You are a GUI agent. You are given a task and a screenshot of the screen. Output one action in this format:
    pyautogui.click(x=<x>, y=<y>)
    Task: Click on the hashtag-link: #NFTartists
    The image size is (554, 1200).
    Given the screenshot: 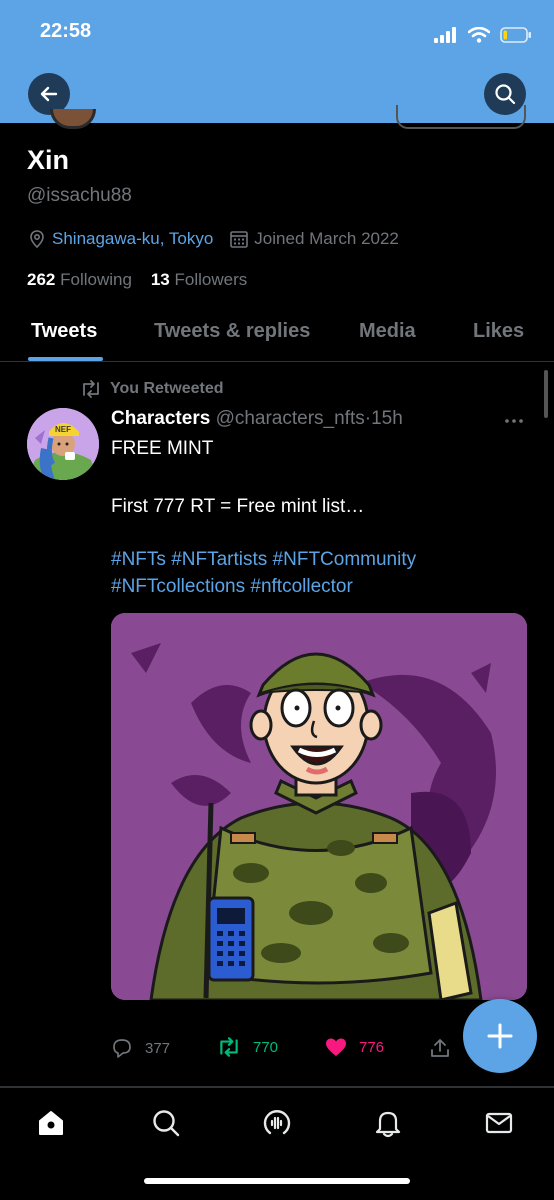 What is the action you would take?
    pyautogui.click(x=219, y=559)
    